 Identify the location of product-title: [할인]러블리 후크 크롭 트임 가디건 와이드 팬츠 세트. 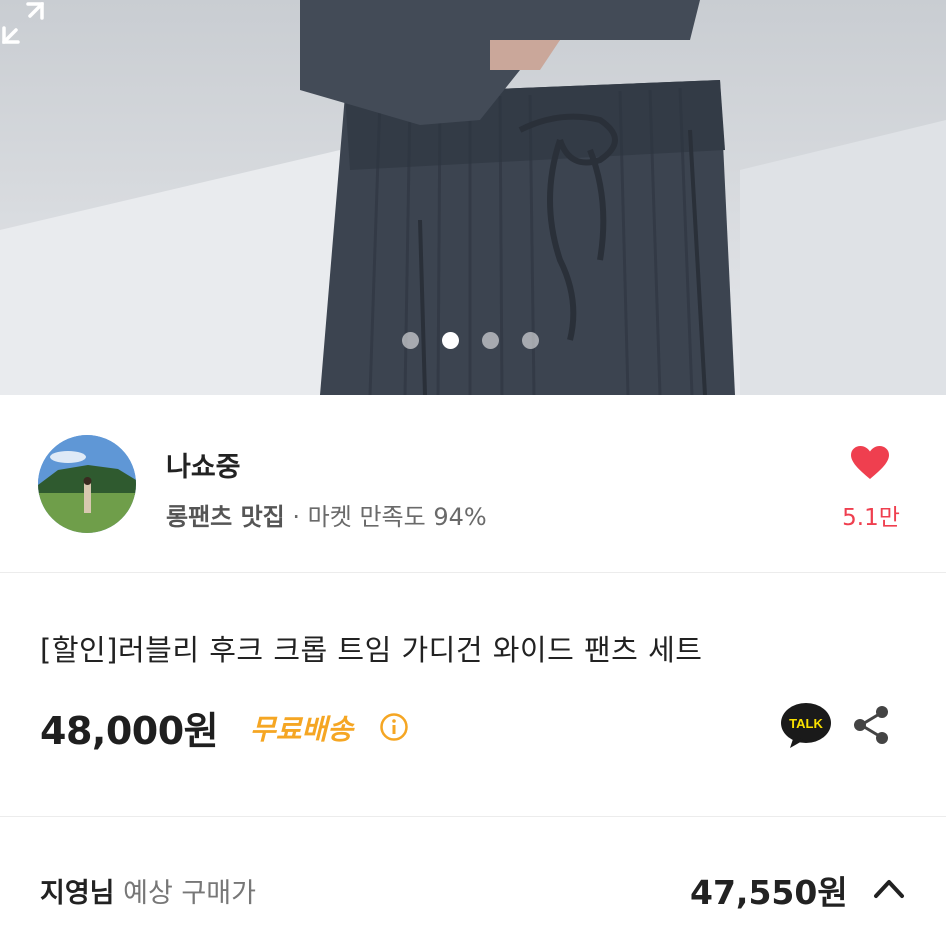
(371, 650).